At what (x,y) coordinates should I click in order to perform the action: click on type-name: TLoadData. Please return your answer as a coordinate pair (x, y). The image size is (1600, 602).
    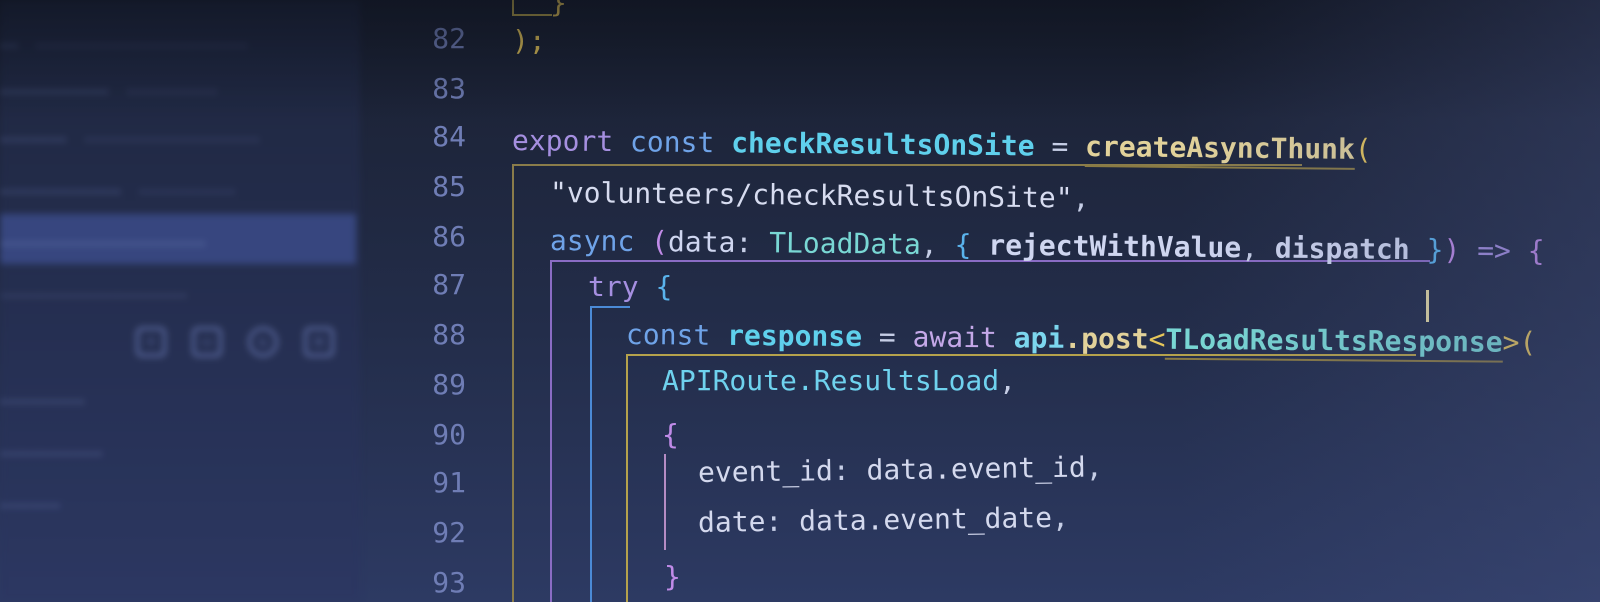
    Looking at the image, I should click on (845, 243).